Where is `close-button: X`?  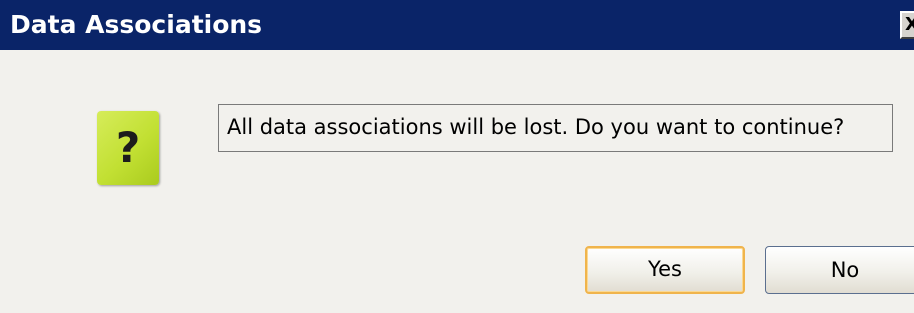
close-button: X is located at coordinates (907, 25).